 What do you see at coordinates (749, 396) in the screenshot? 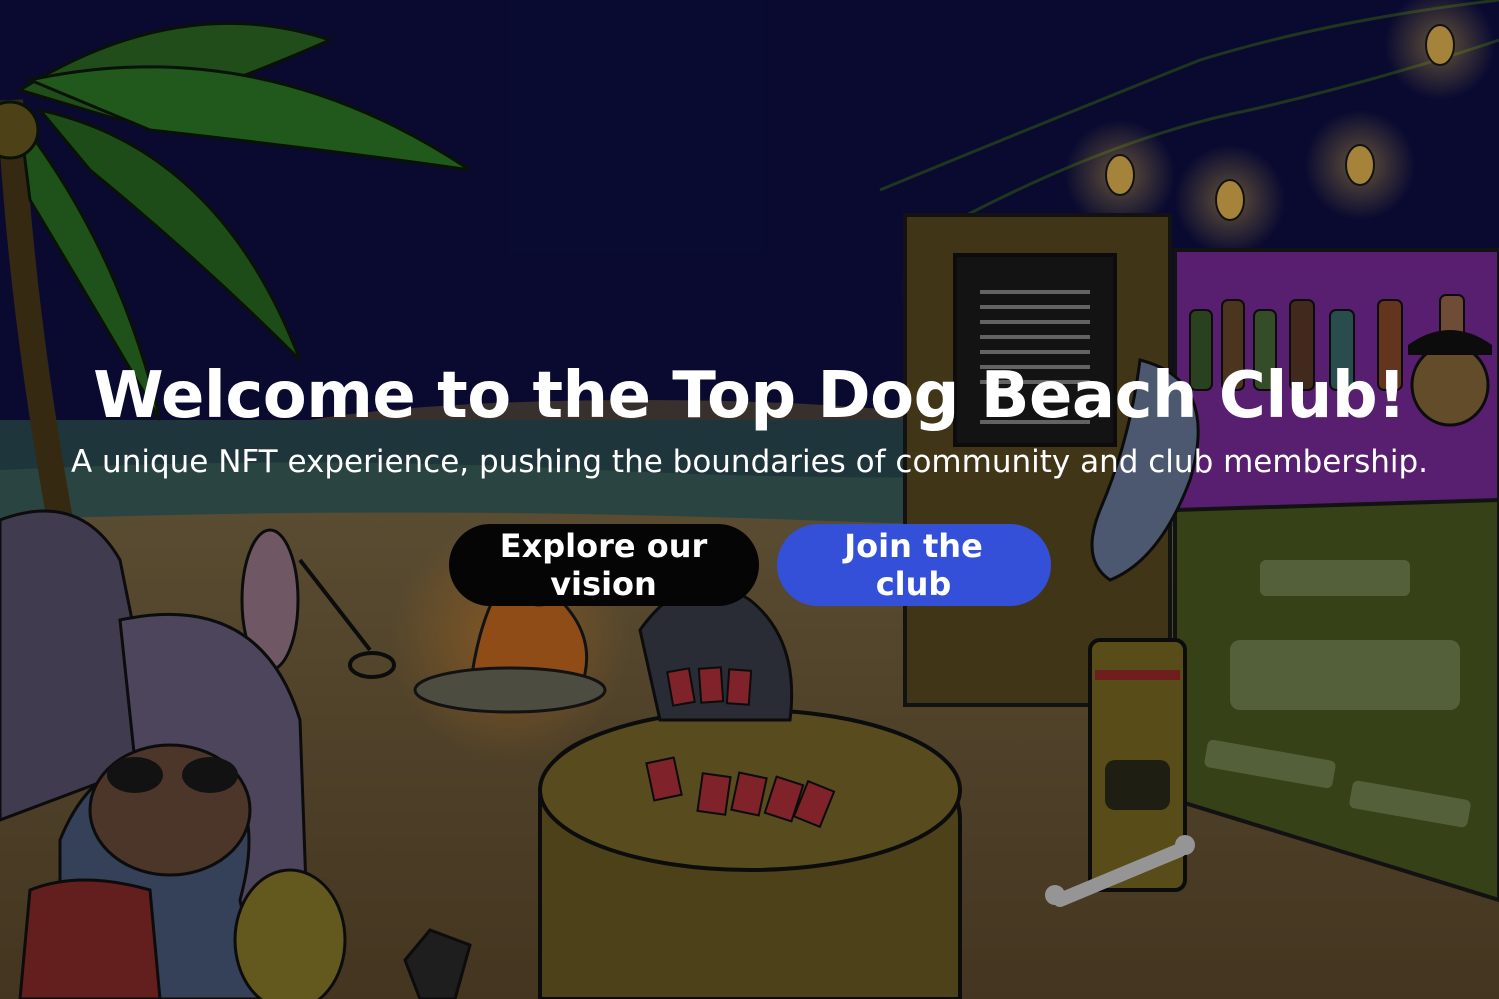
I see `hero-title: Welcome to the Top Dog Beach Club!` at bounding box center [749, 396].